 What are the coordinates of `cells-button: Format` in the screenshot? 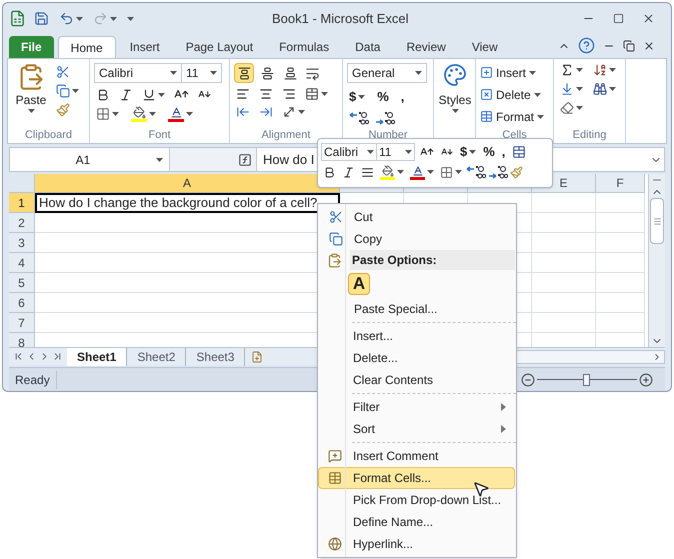 It's located at (514, 116).